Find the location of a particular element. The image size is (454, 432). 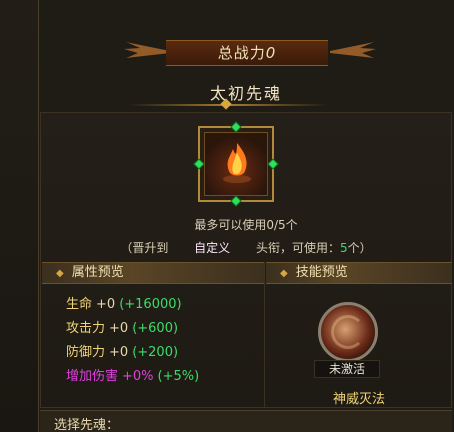

left-wing-icon is located at coordinates (147, 50).